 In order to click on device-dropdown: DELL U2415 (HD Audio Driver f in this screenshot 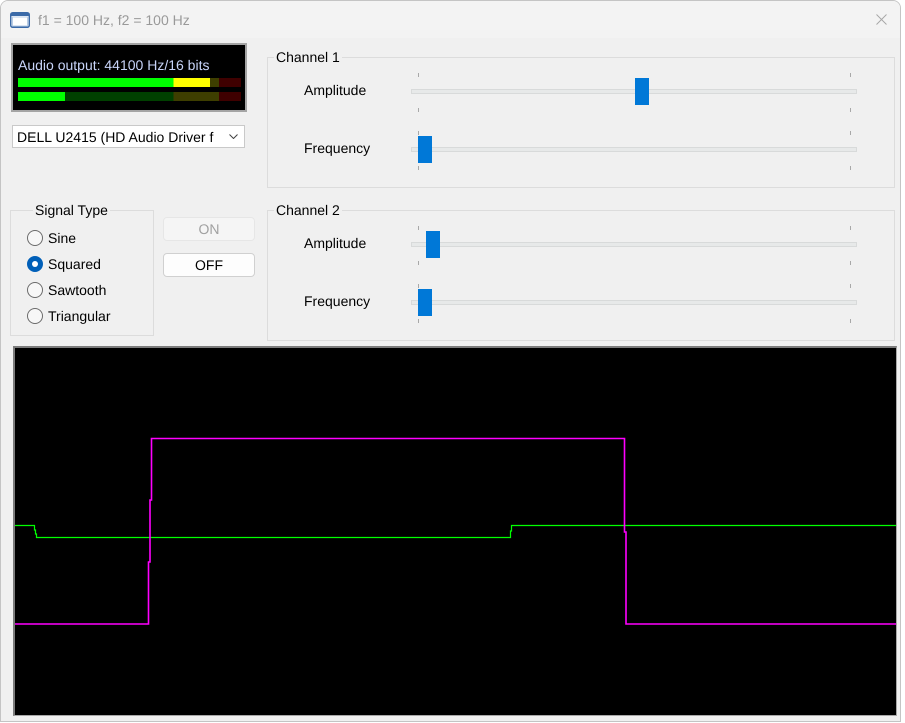, I will do `click(128, 136)`.